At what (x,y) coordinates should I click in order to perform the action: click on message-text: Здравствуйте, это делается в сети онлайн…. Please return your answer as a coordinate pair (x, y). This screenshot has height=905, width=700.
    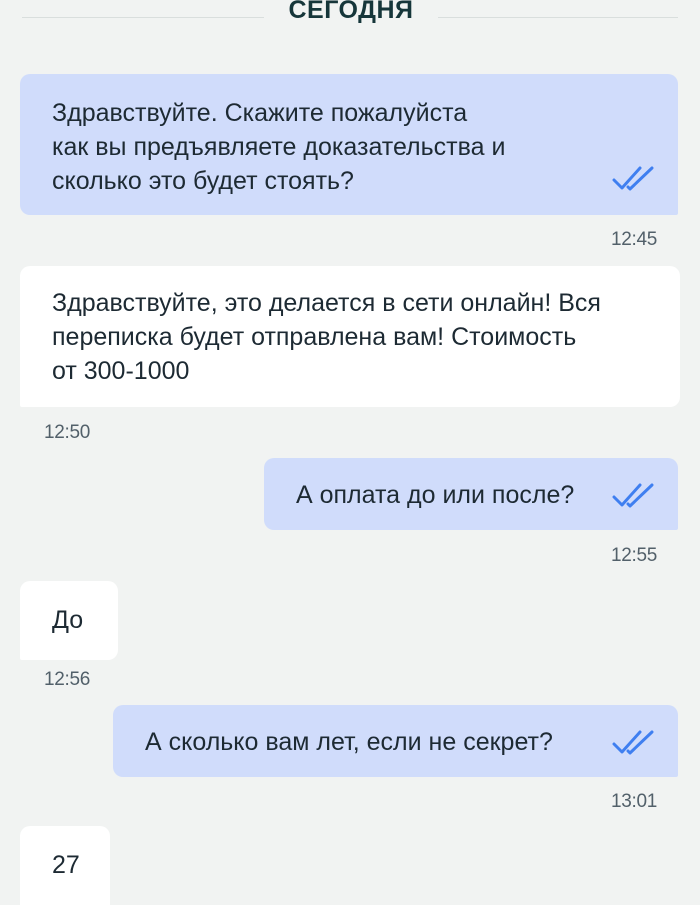
    Looking at the image, I should click on (326, 337).